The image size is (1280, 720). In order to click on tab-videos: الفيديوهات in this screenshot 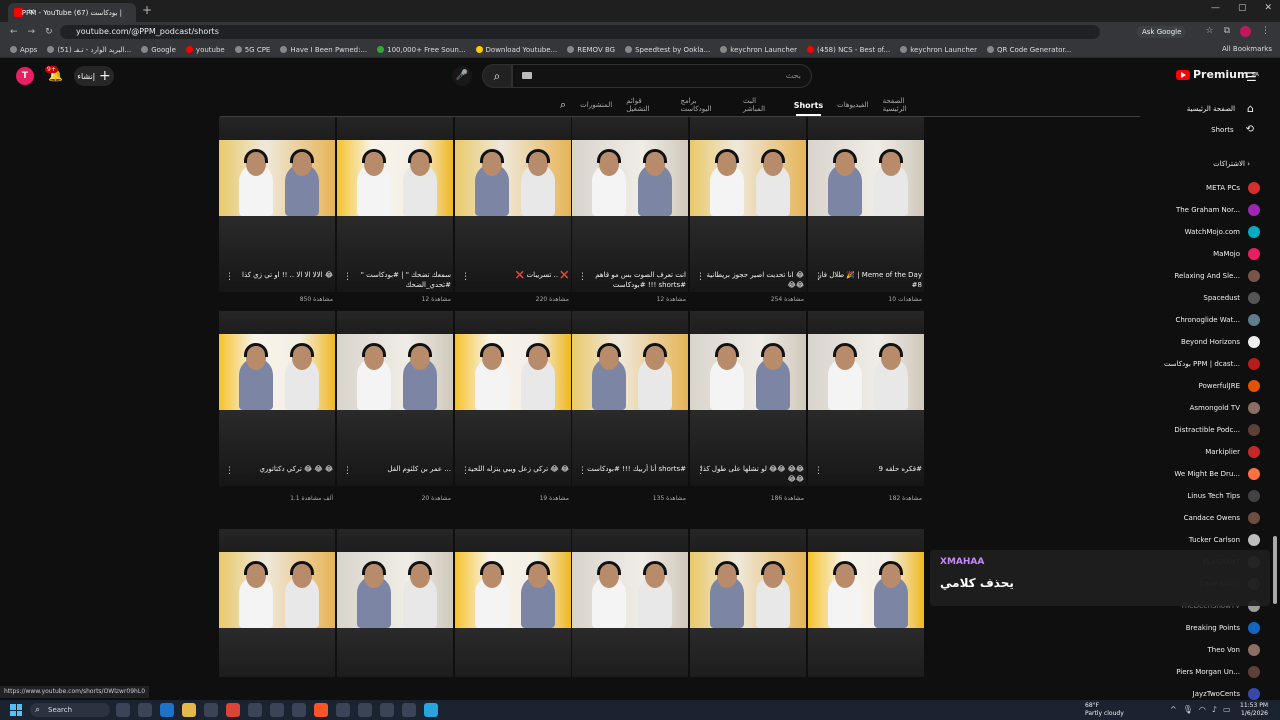, I will do `click(852, 105)`.